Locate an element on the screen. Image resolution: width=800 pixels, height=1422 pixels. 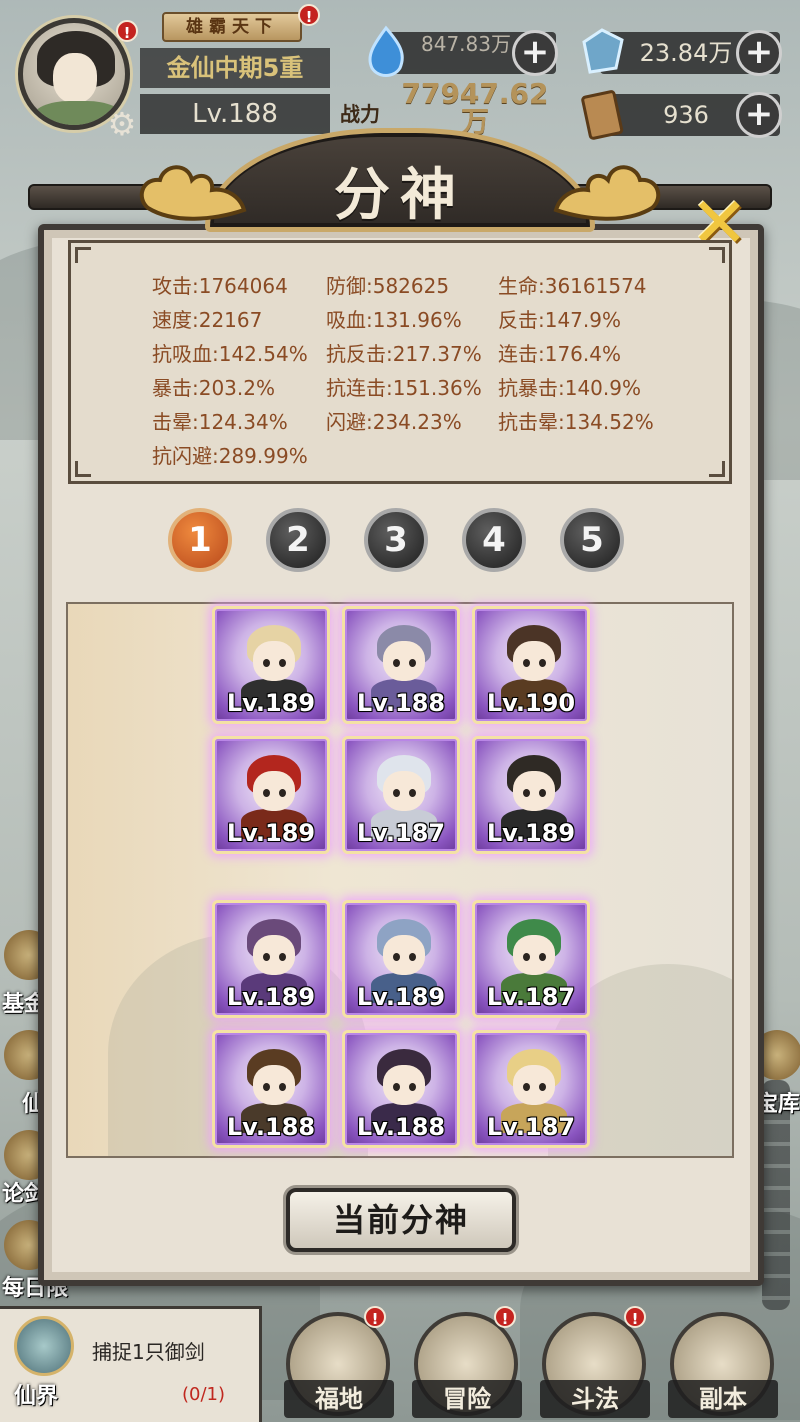
title-alert-badge: ! is located at coordinates (309, 15).